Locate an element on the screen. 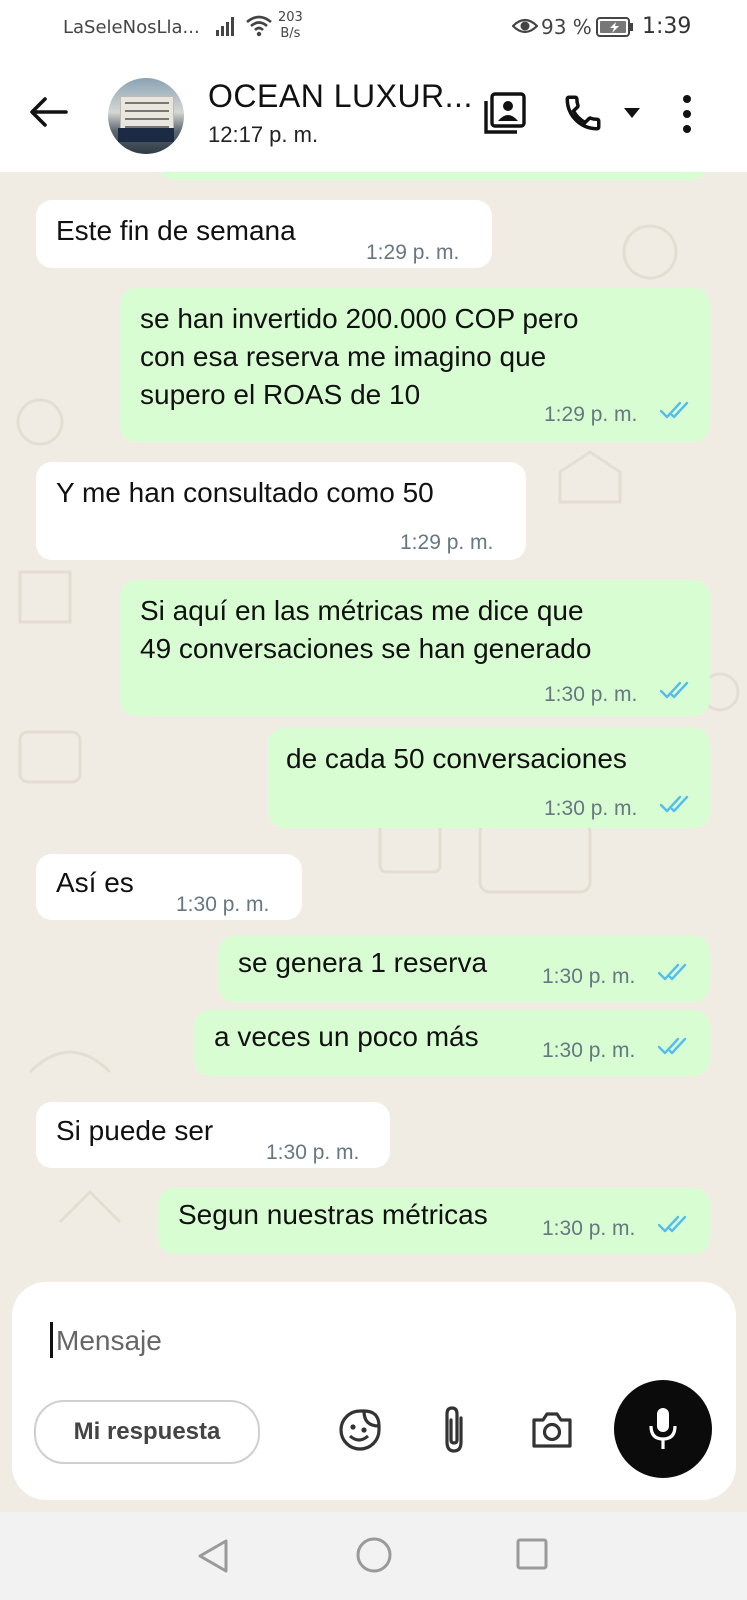 Image resolution: width=747 pixels, height=1600 pixels. message-input is located at coordinates (336, 1341).